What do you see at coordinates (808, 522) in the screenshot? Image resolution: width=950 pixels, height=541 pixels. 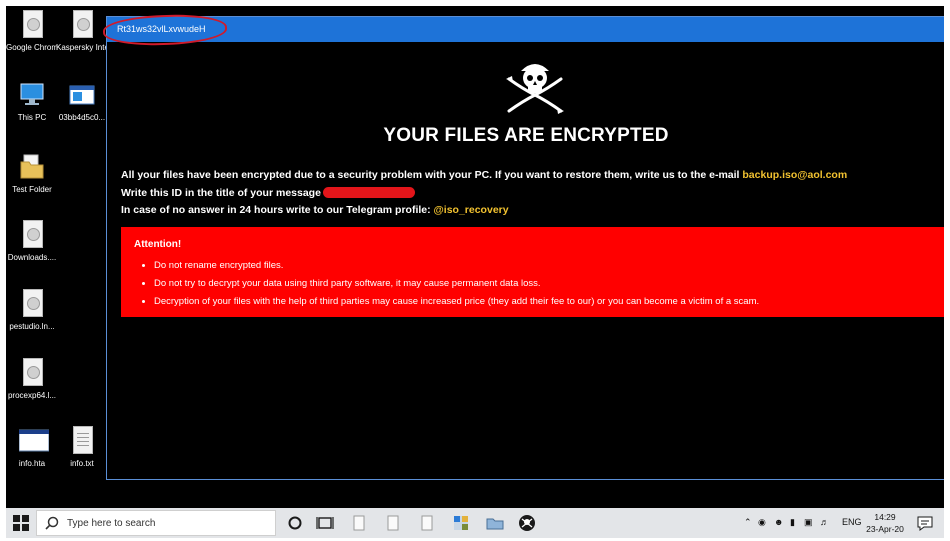 I see `network-icon: ▣` at bounding box center [808, 522].